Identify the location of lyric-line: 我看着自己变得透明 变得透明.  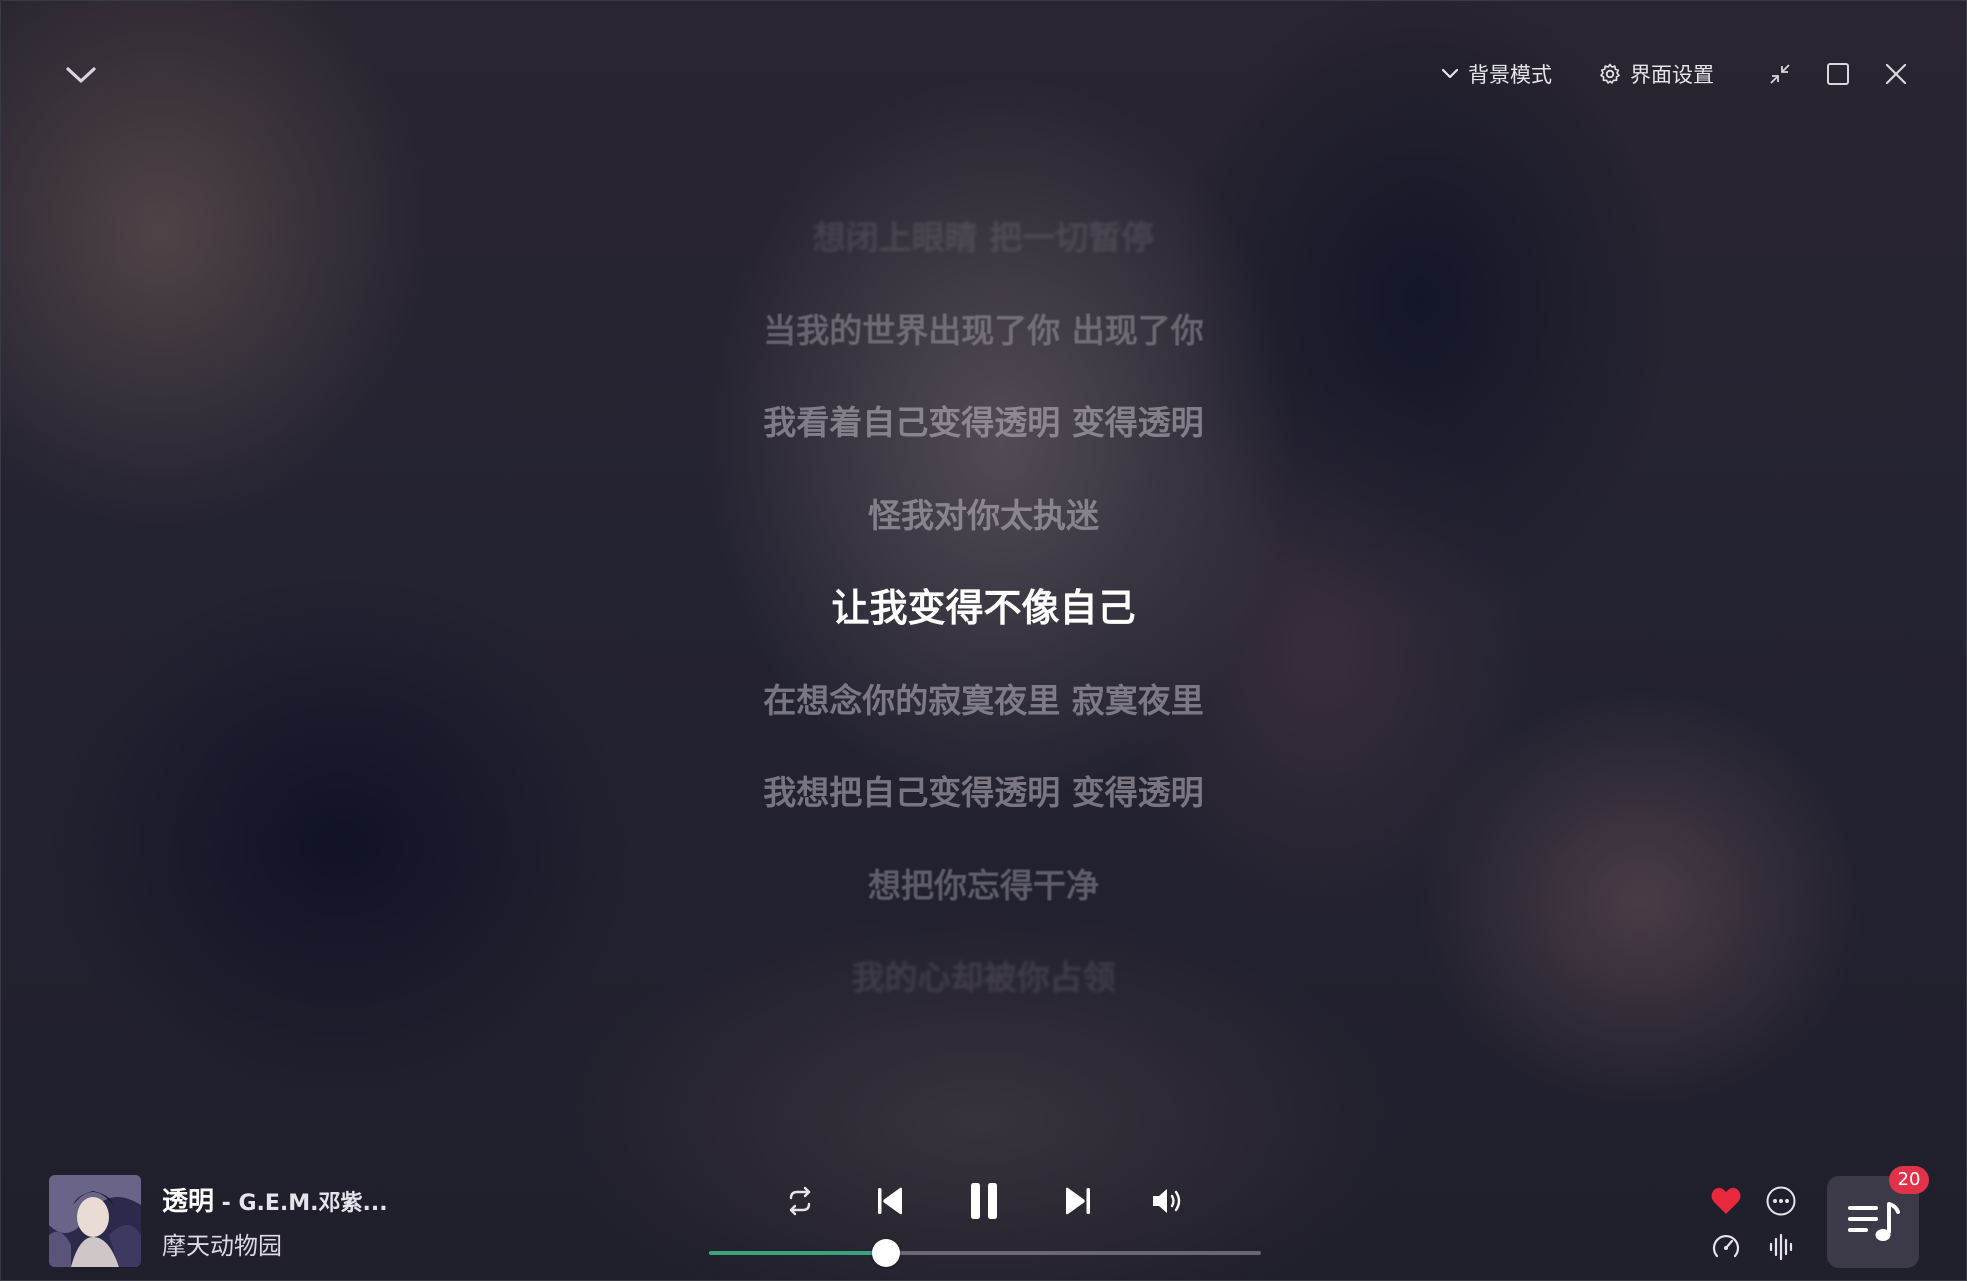
(983, 437).